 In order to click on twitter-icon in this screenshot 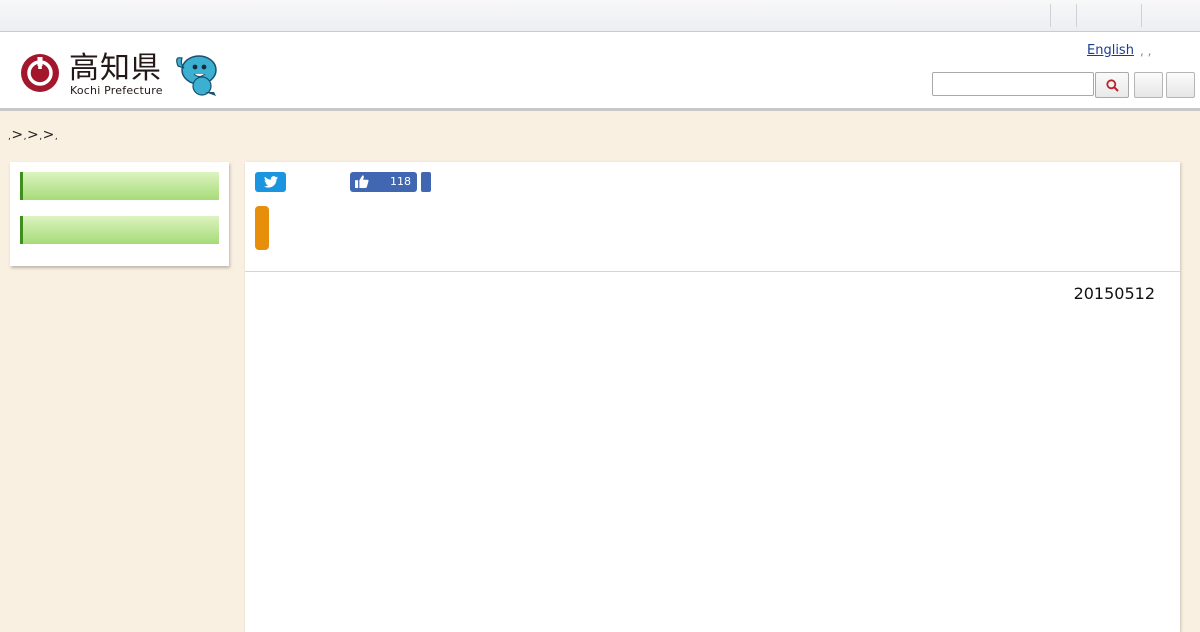, I will do `click(270, 182)`.